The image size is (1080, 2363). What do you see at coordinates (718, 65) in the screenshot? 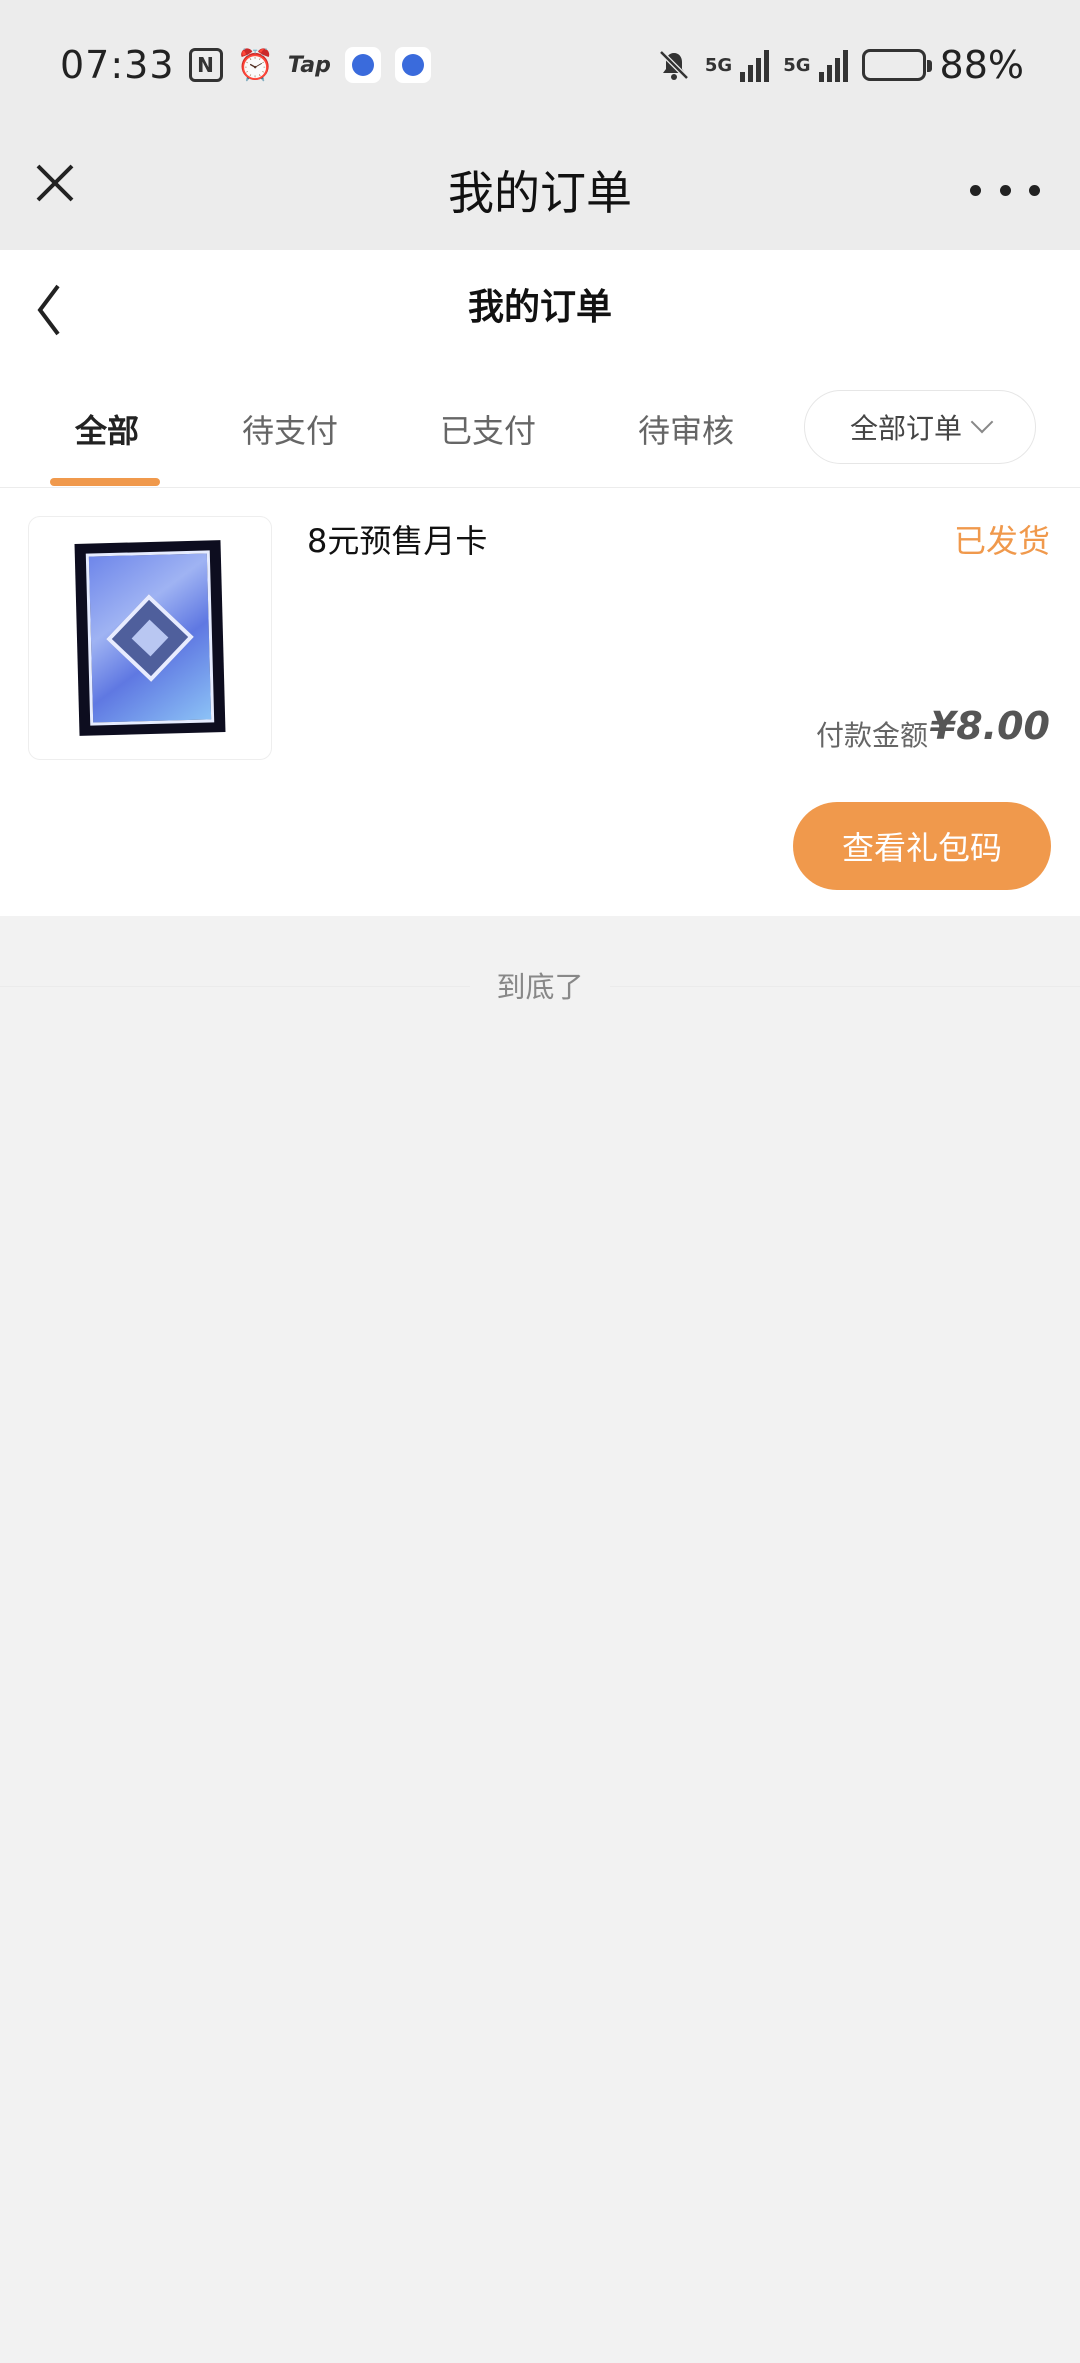
I see `network-type-1: 5G` at bounding box center [718, 65].